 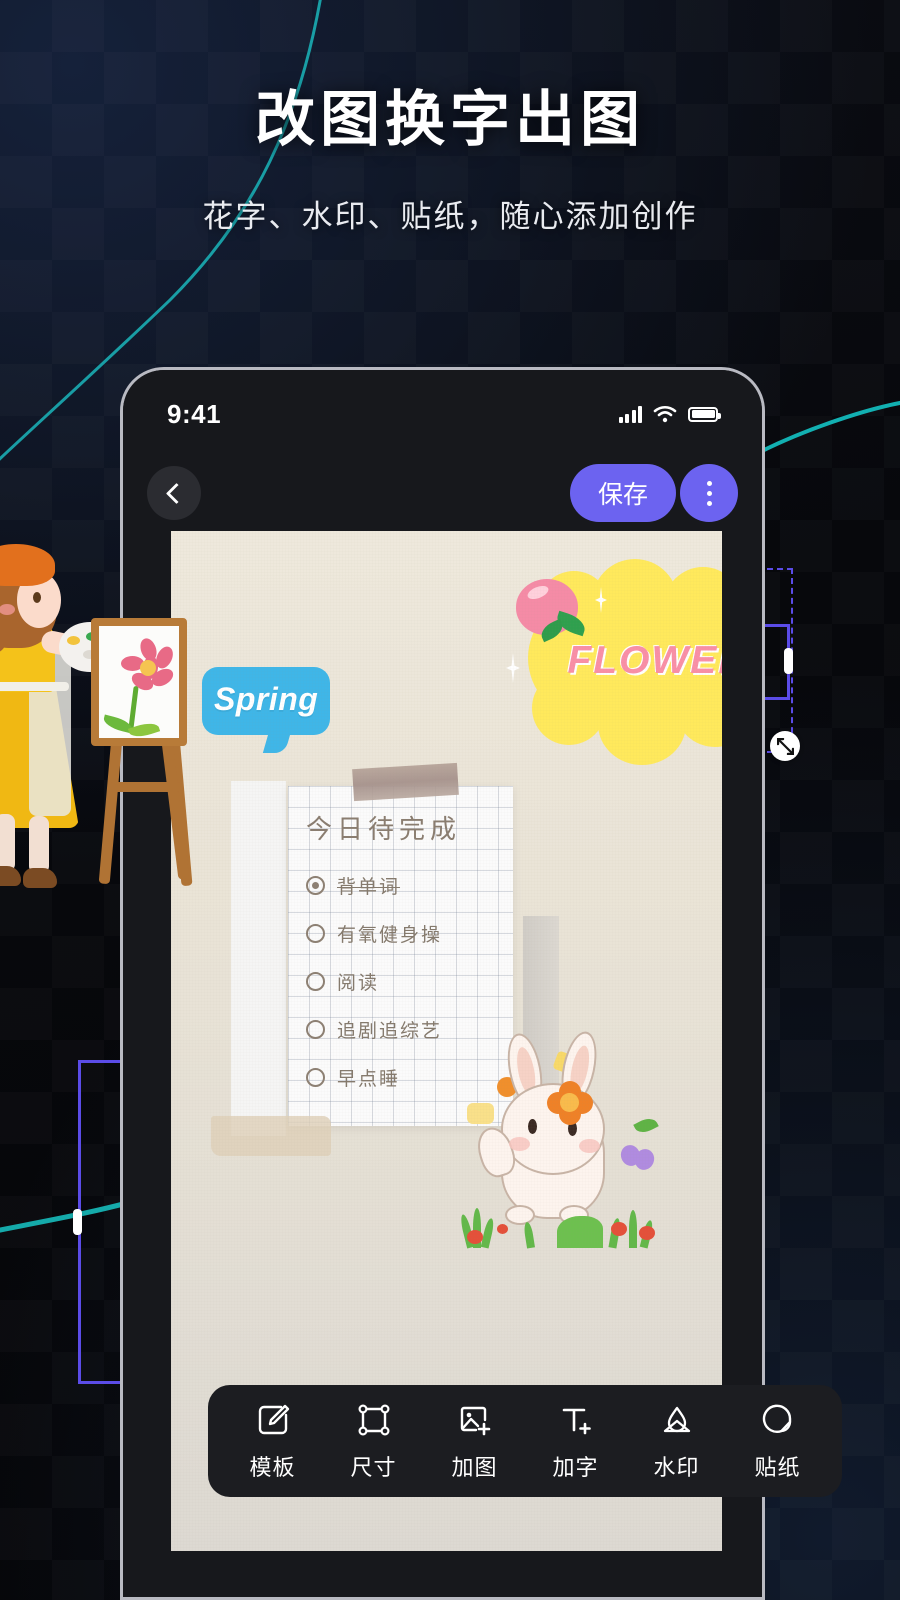 I want to click on wifi-icon, so click(x=665, y=414).